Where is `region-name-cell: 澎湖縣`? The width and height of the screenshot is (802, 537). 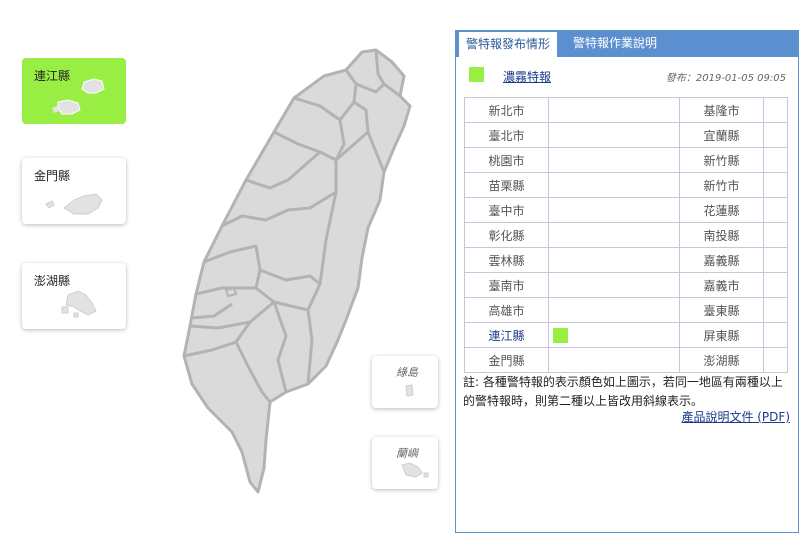
region-name-cell: 澎湖縣 is located at coordinates (721, 360).